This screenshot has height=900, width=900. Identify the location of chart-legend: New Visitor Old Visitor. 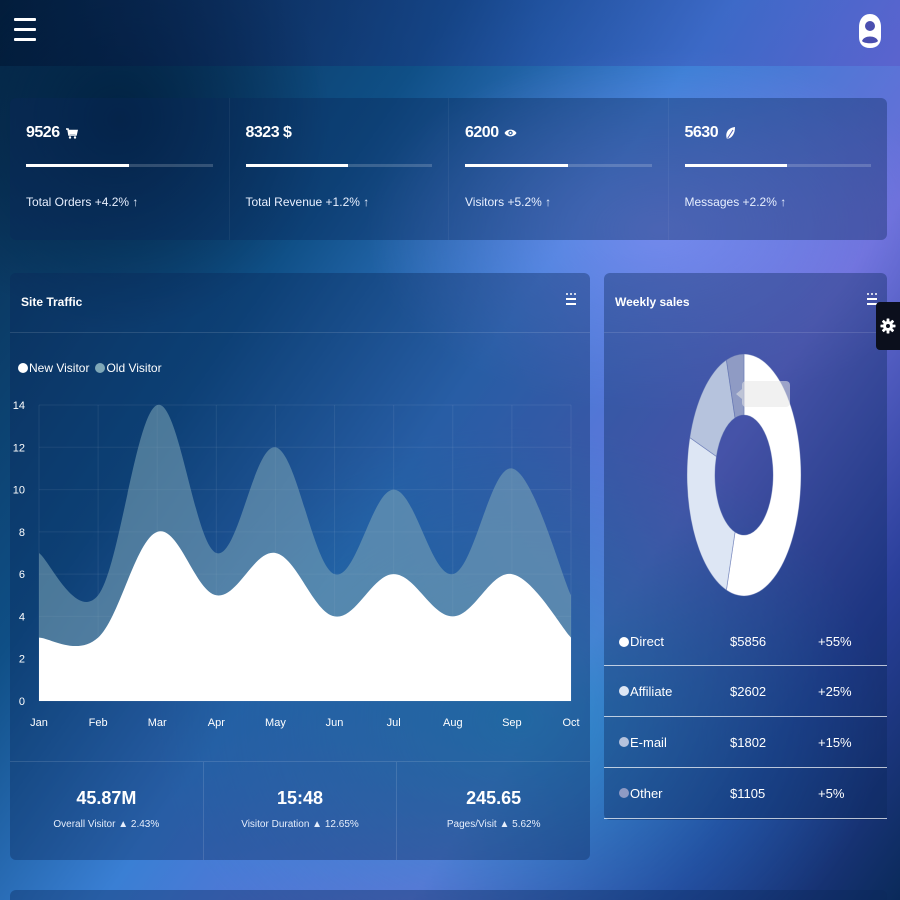
(93, 368).